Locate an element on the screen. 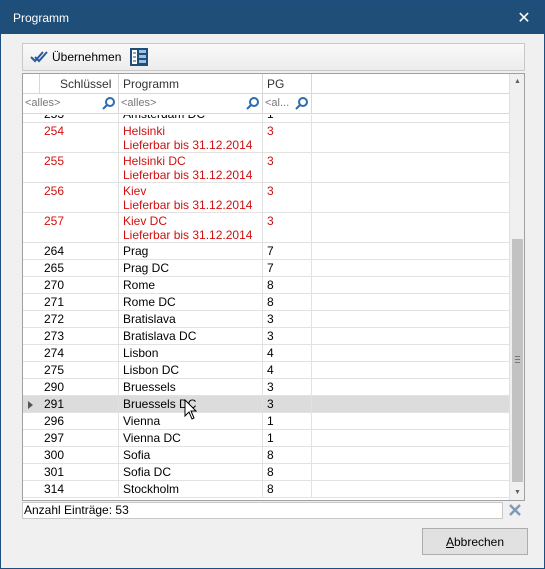 Image resolution: width=545 pixels, height=569 pixels. entry-count: Anzahl Einträge: 53 is located at coordinates (262, 510).